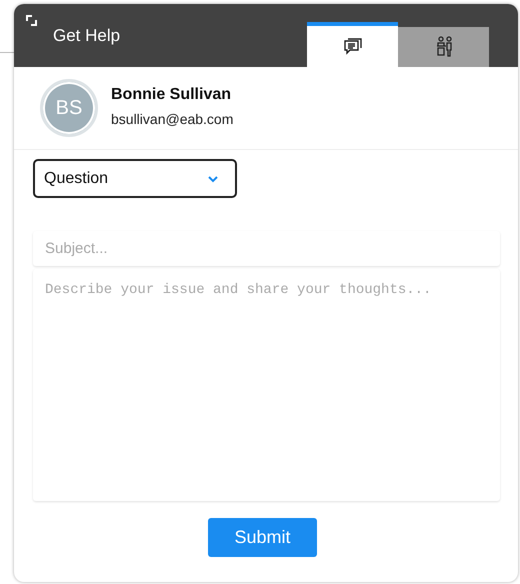 The width and height of the screenshot is (520, 584). I want to click on resize-icon, so click(31, 20).